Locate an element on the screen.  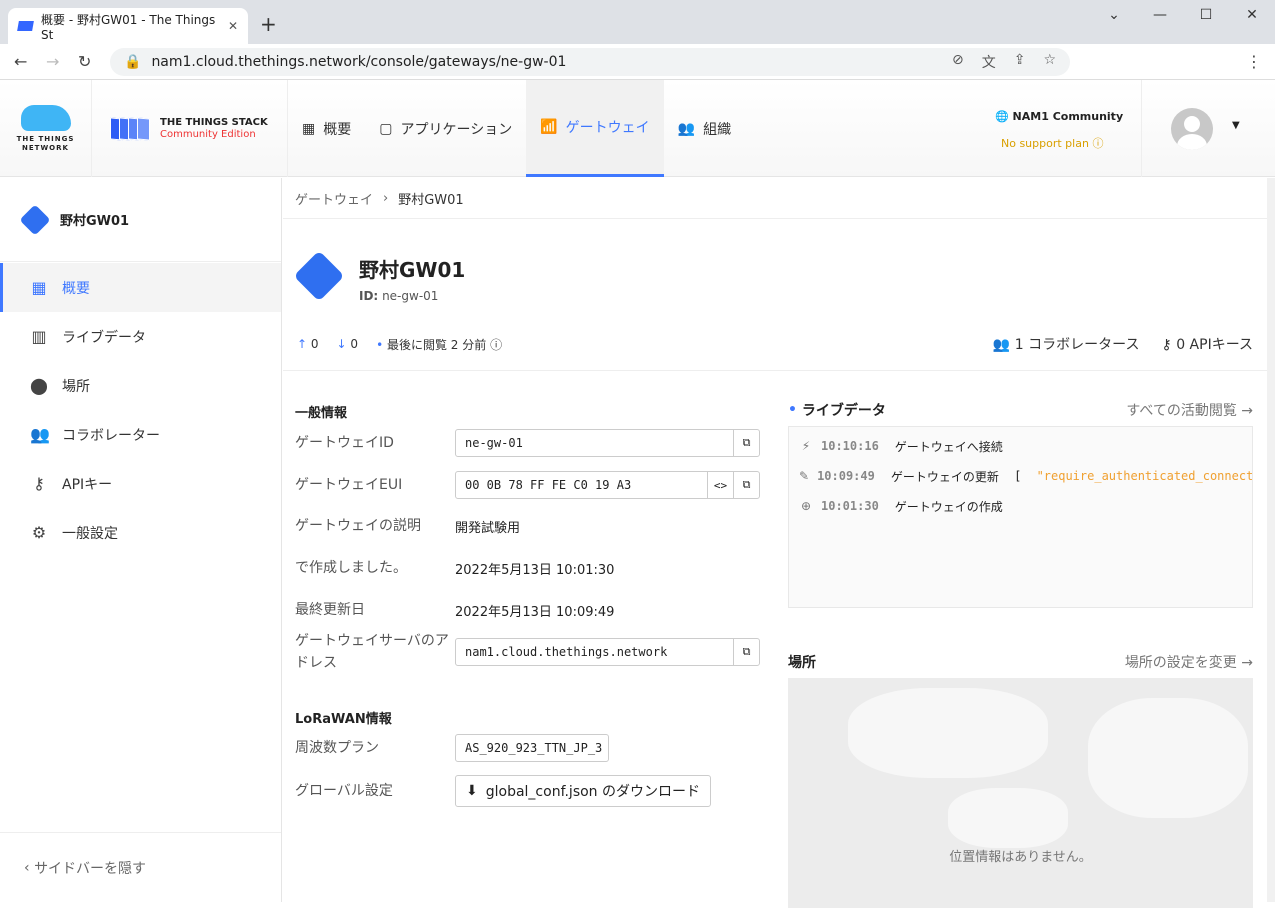
download-global-conf-button: ⬇ global_conf.json のダウンロード is located at coordinates (583, 791).